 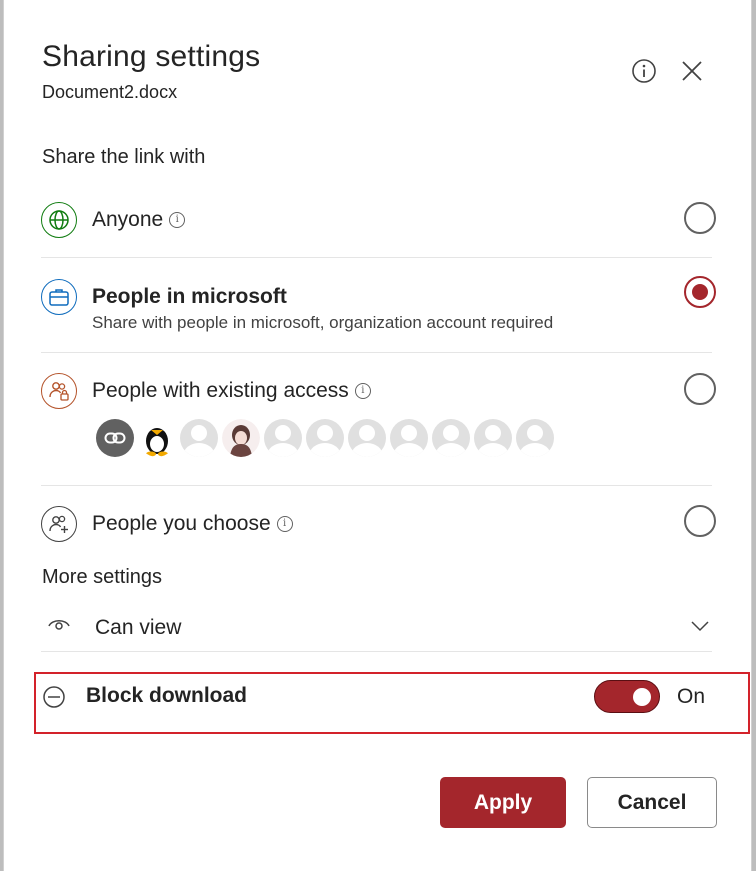 I want to click on block-download-toggle, so click(x=627, y=696).